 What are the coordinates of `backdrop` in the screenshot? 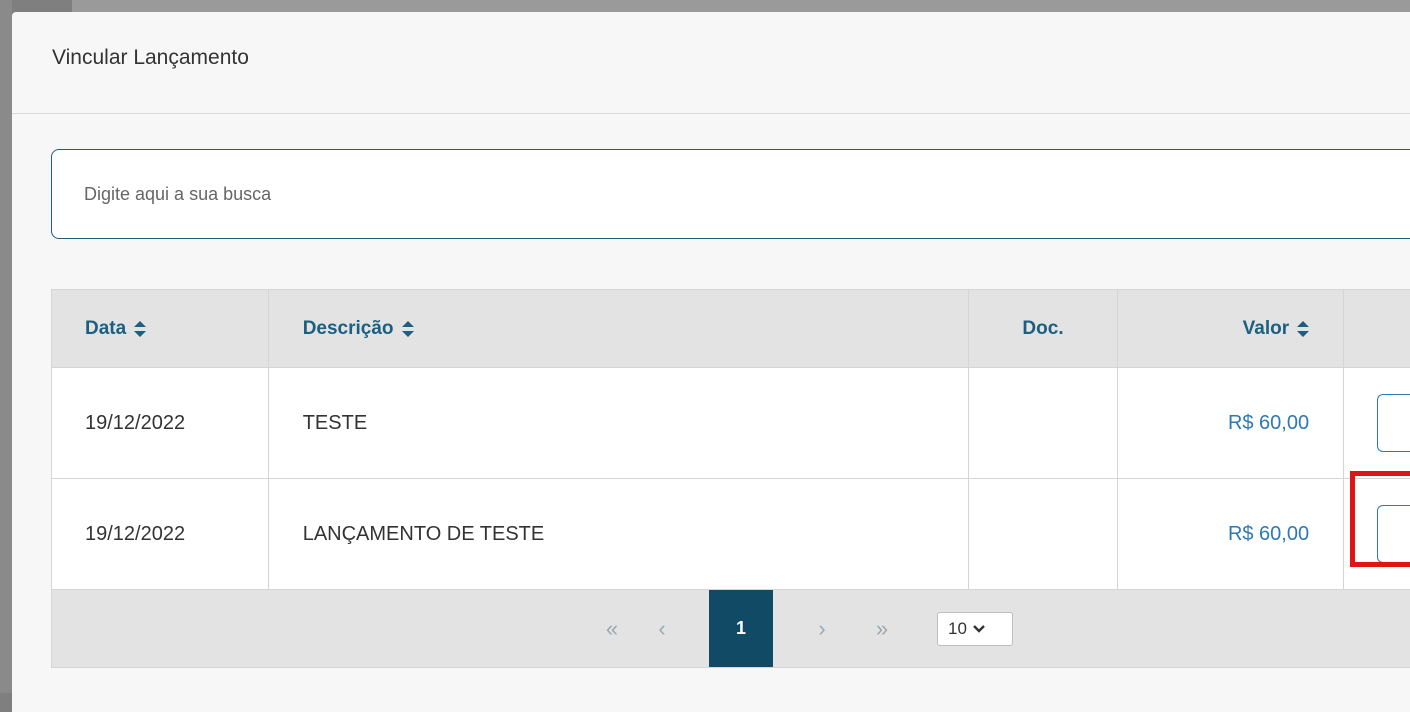 It's located at (6, 346).